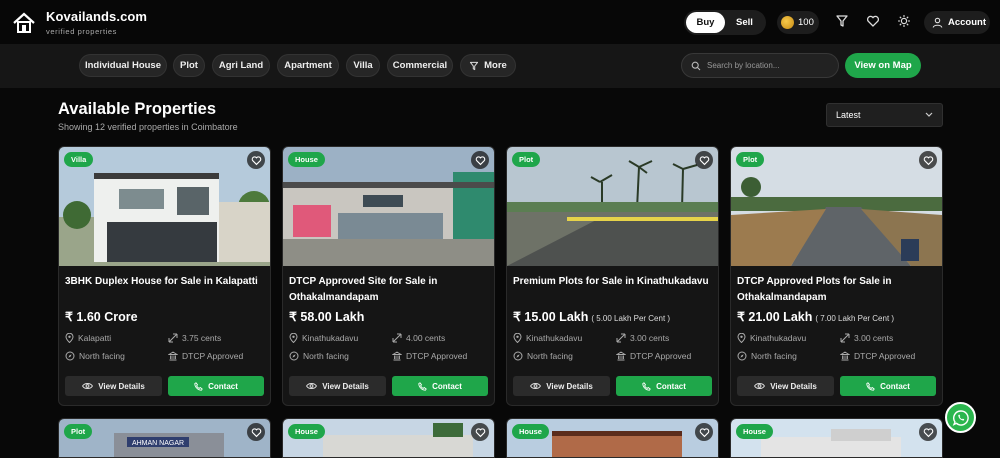 The width and height of the screenshot is (1000, 458). Describe the element at coordinates (241, 65) in the screenshot. I see `chip-agri-land: Agri Land` at that location.